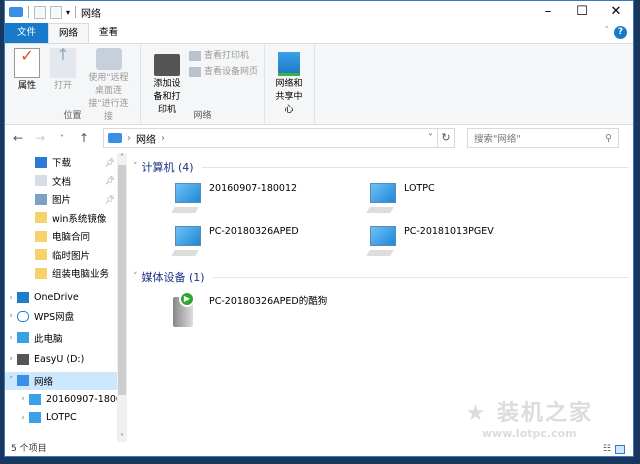 The height and width of the screenshot is (464, 640). What do you see at coordinates (608, 138) in the screenshot?
I see `search-icon: ⚲` at bounding box center [608, 138].